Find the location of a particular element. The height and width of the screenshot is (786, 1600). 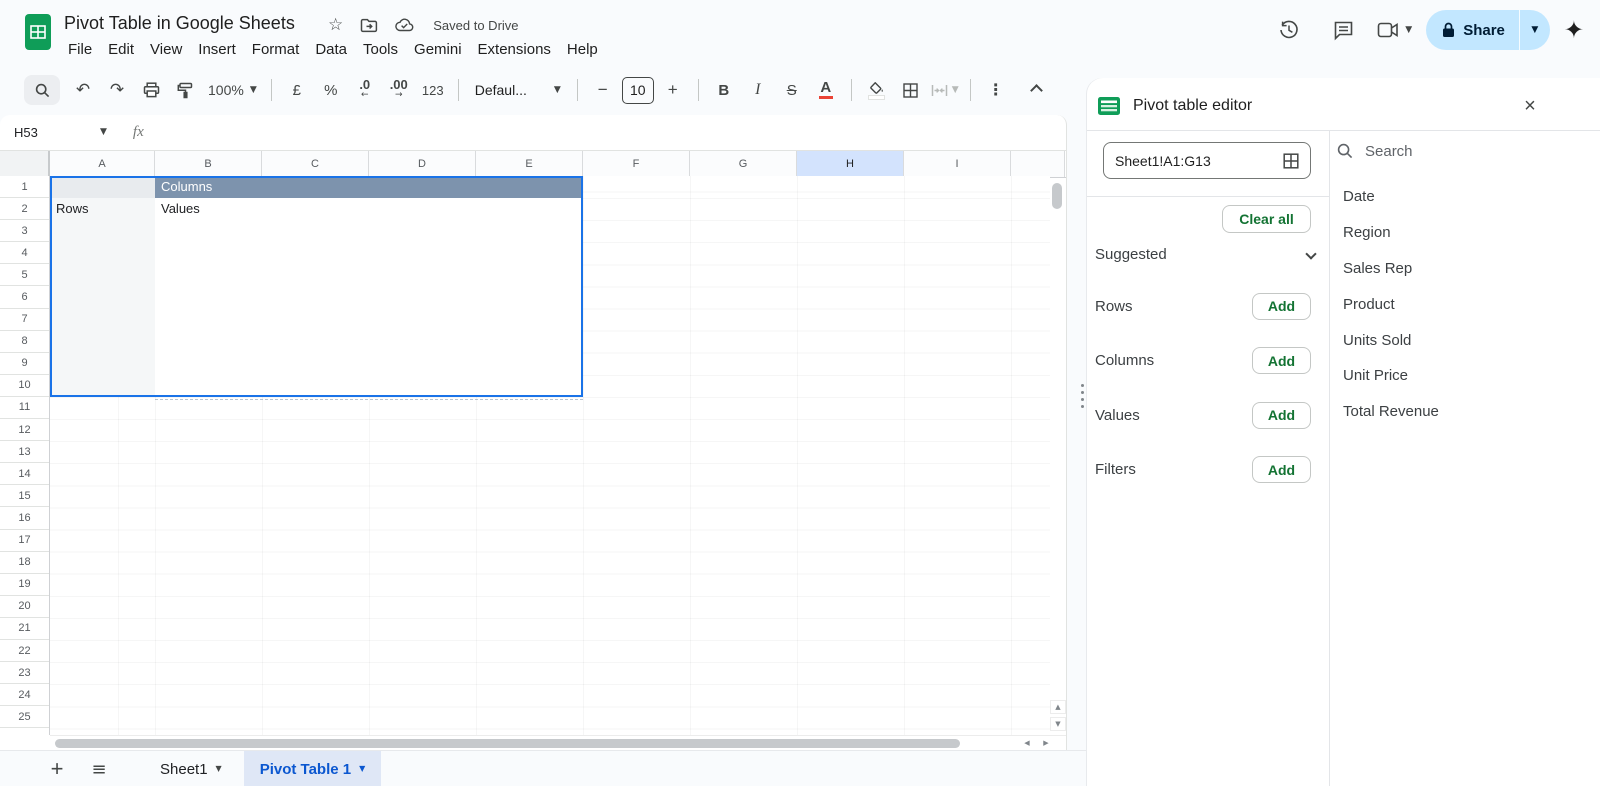

field-search is located at coordinates (1462, 151).